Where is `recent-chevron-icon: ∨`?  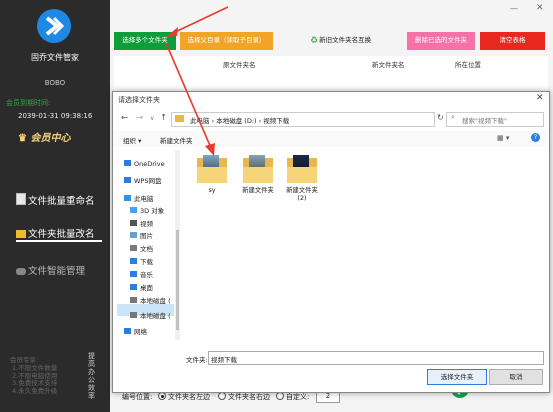 recent-chevron-icon: ∨ is located at coordinates (152, 118).